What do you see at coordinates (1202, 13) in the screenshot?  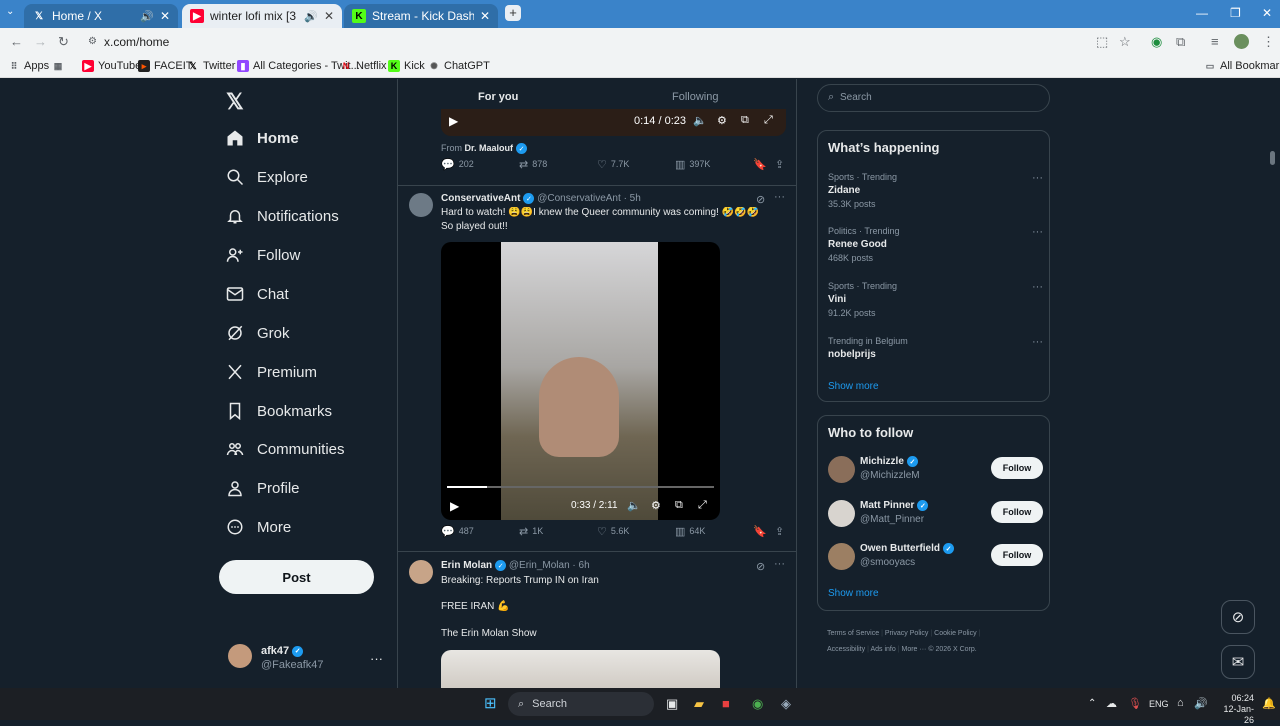 I see `minimize-icon: —` at bounding box center [1202, 13].